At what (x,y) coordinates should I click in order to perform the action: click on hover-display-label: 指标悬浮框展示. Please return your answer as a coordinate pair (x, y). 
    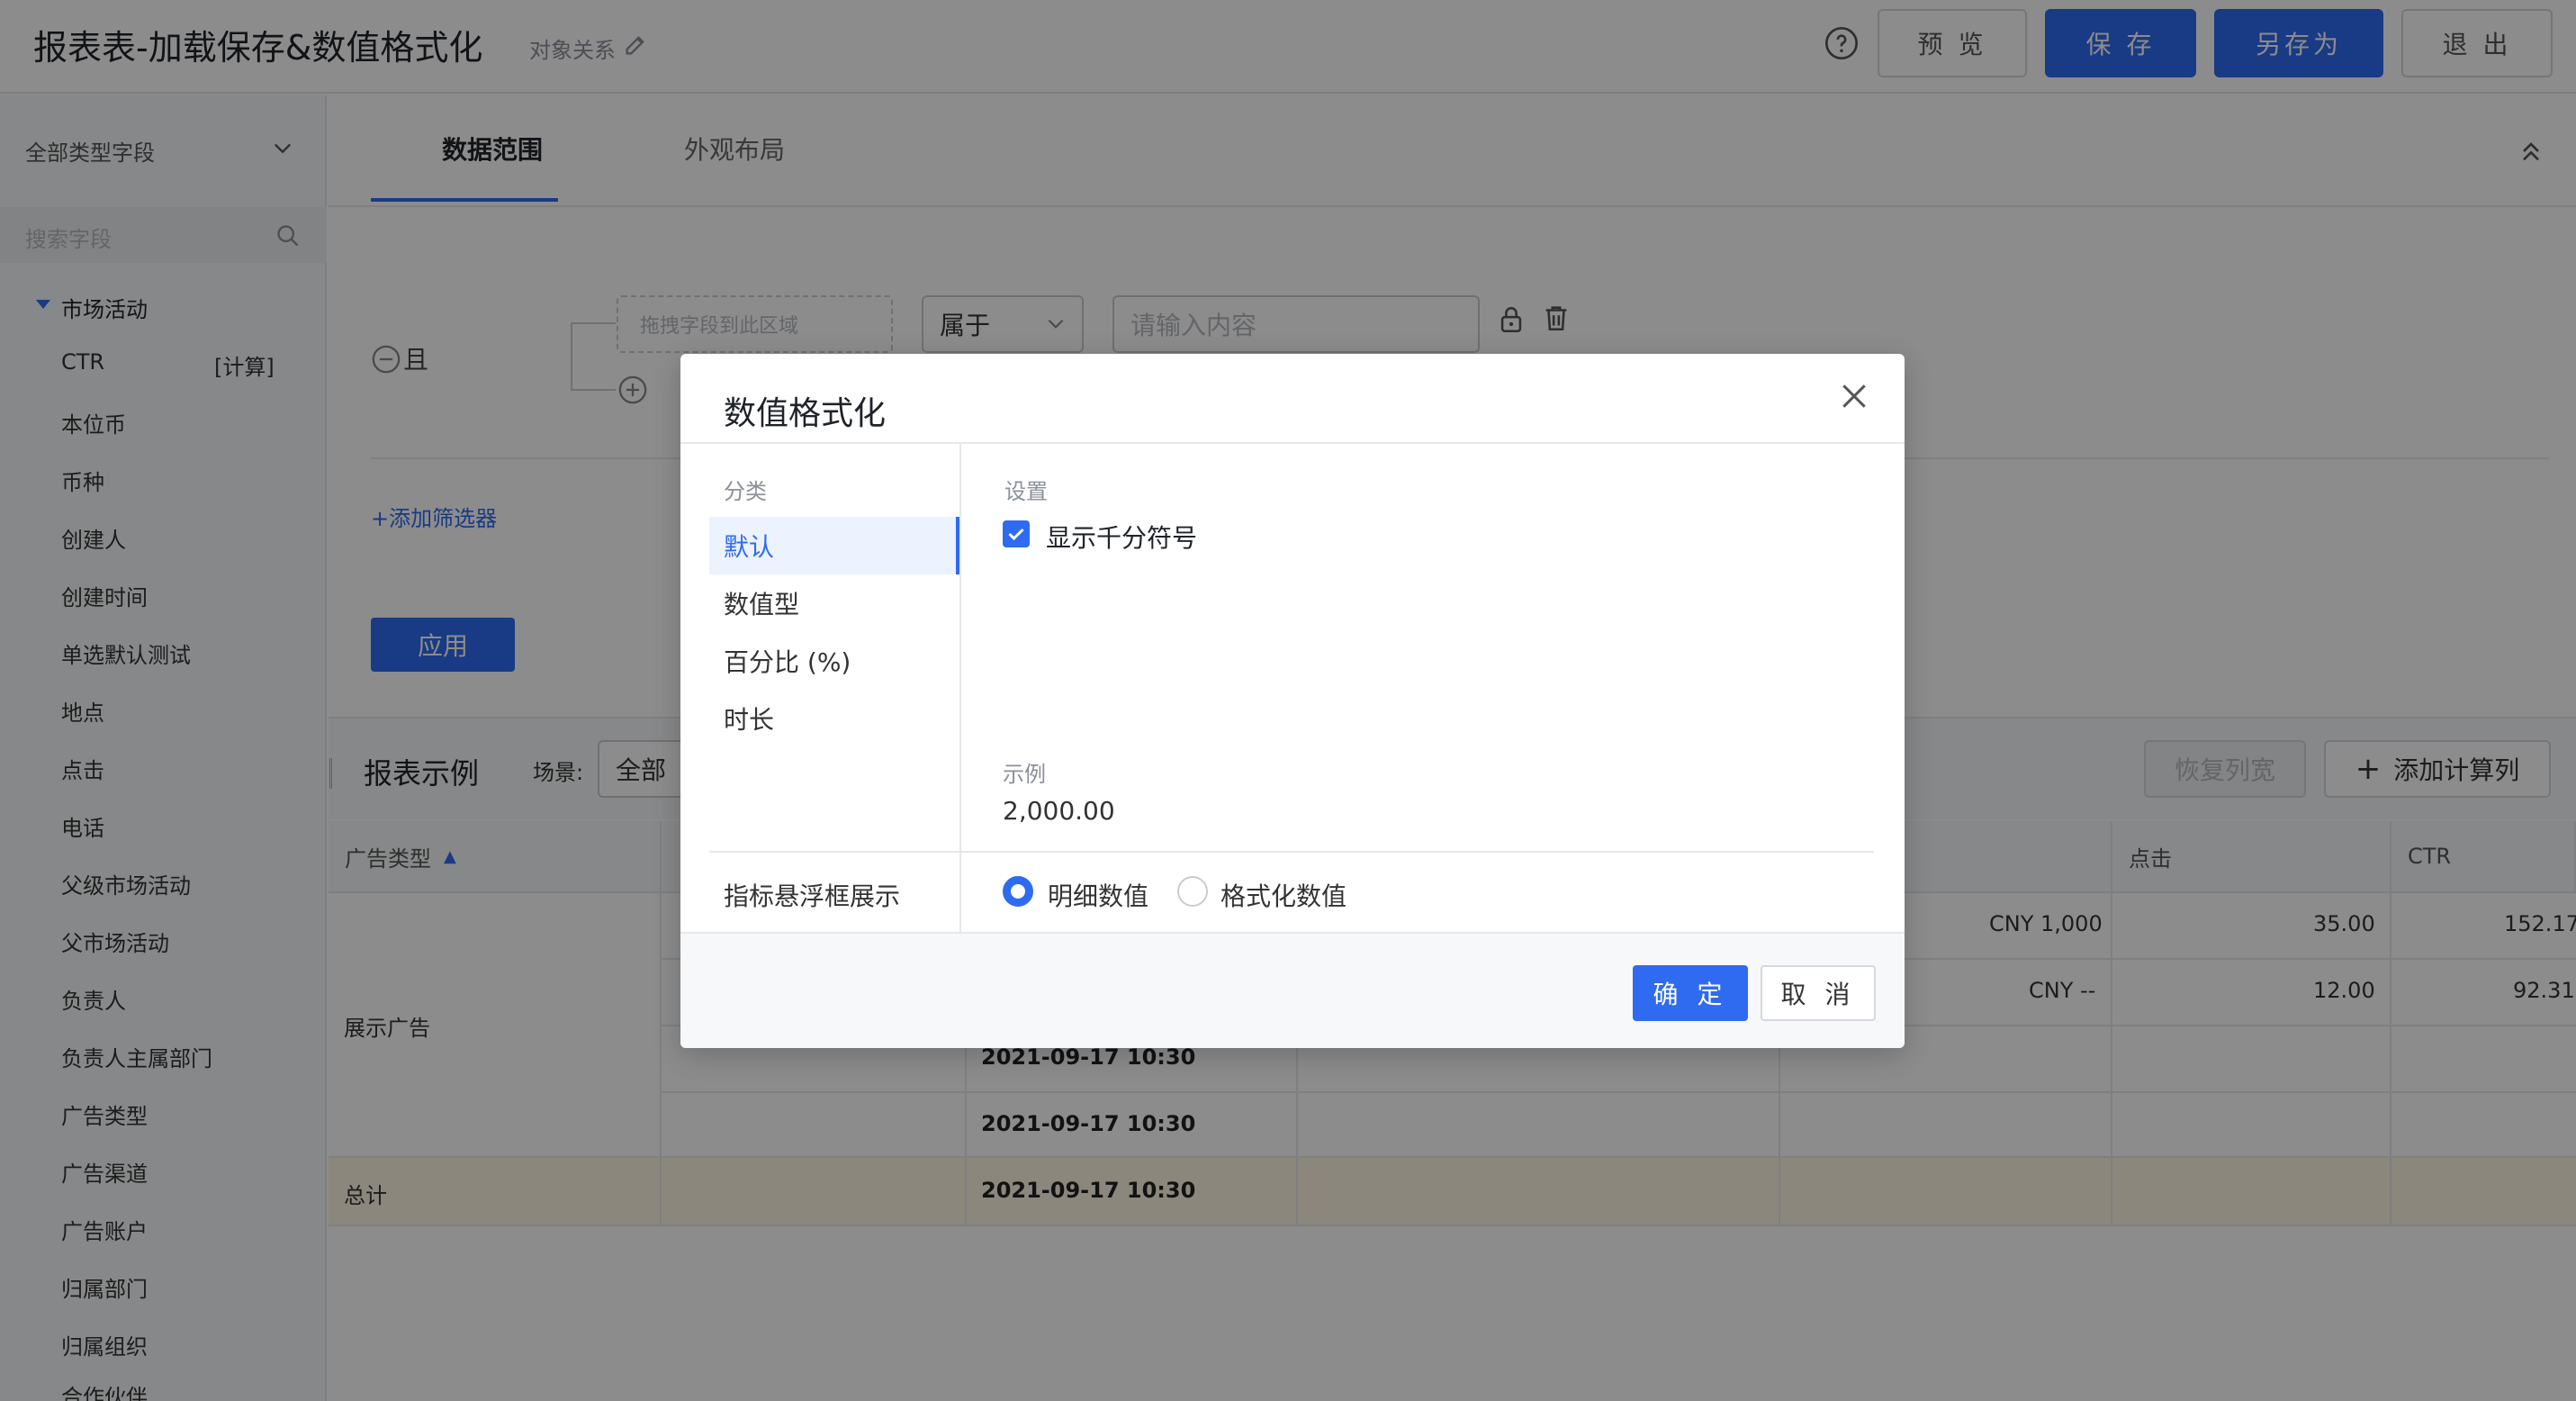
    Looking at the image, I should click on (812, 896).